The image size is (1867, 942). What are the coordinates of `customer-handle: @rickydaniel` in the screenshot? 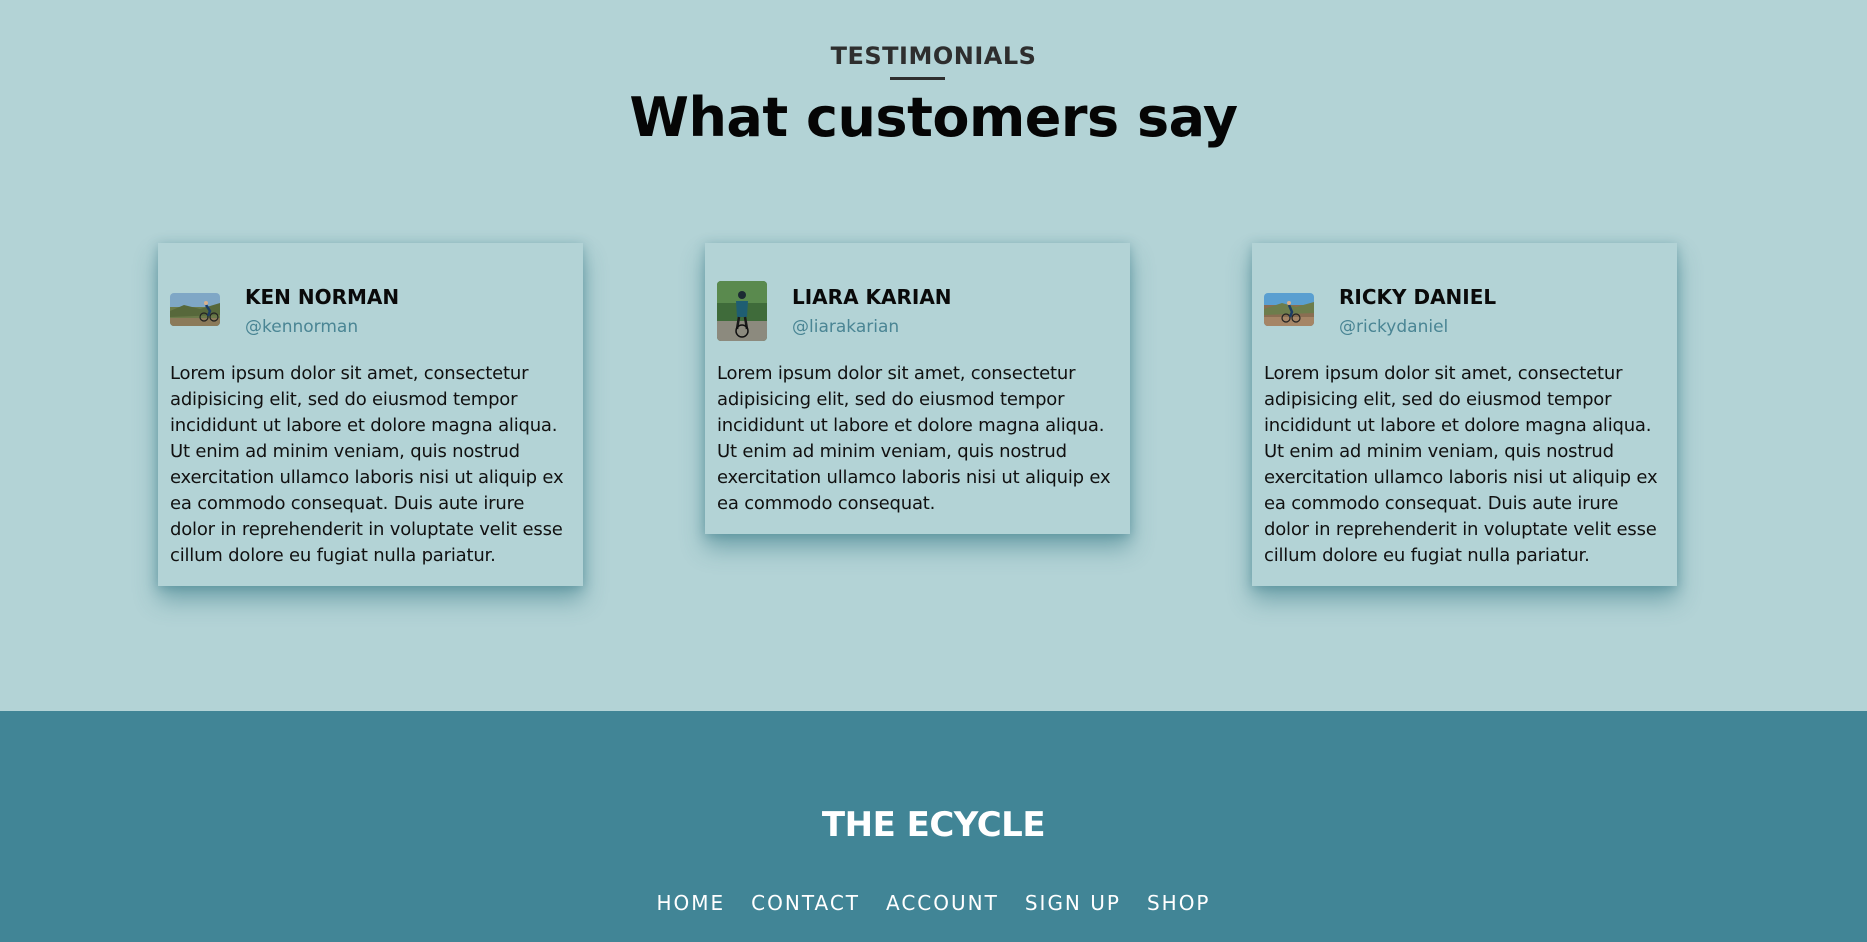 It's located at (1393, 327).